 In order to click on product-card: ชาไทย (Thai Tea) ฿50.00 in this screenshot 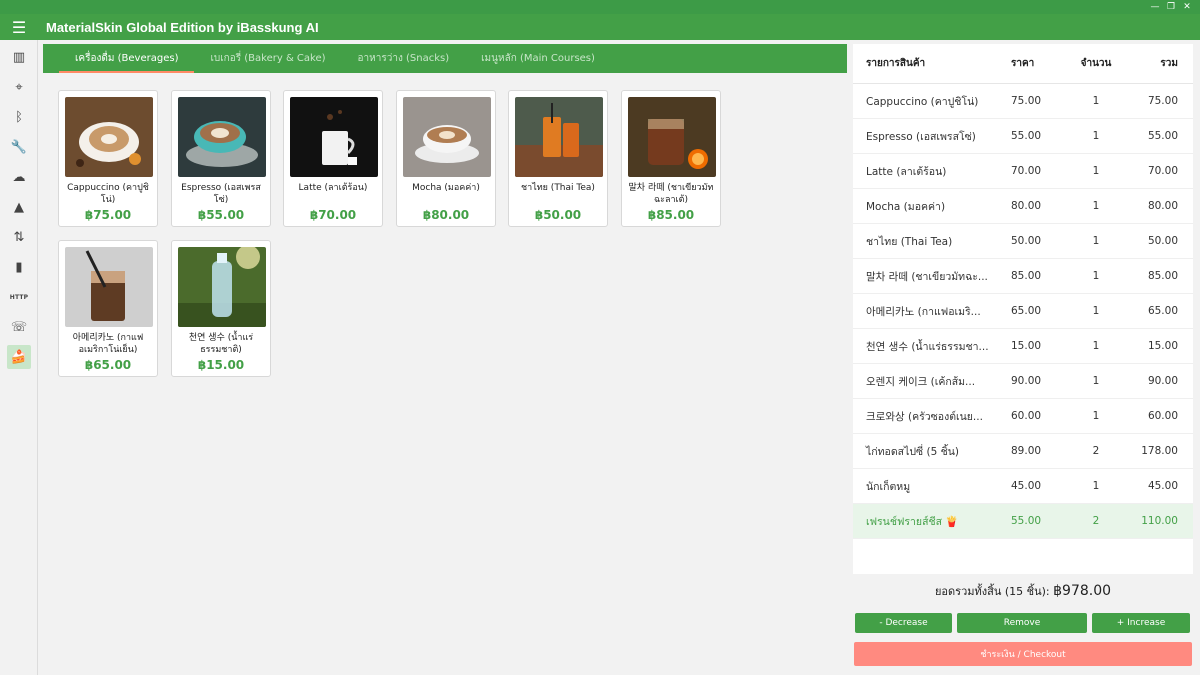, I will do `click(558, 158)`.